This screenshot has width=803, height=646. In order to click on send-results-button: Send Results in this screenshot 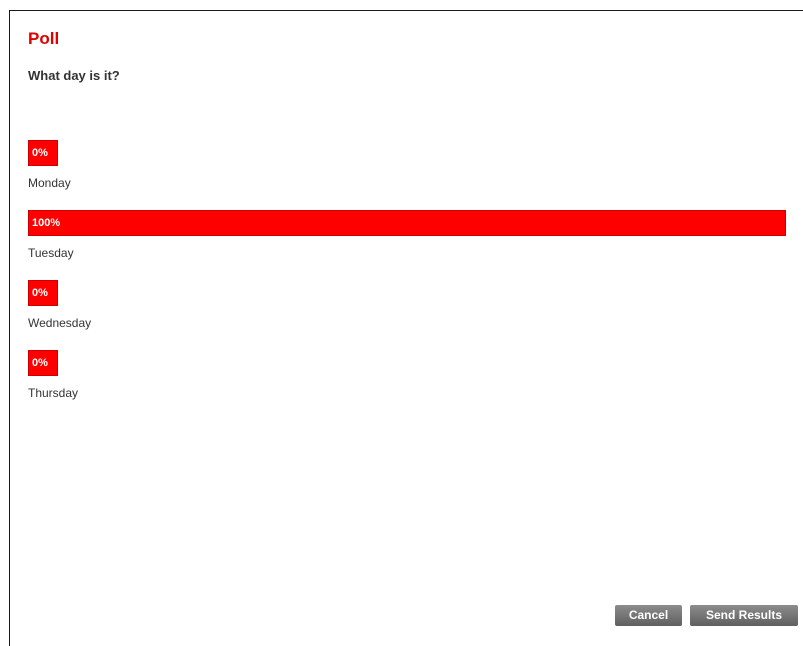, I will do `click(744, 615)`.